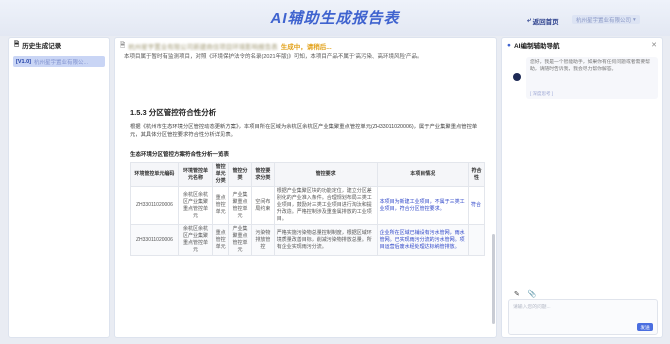  What do you see at coordinates (529, 20) in the screenshot?
I see `back-arrow-icon: ⤶` at bounding box center [529, 20].